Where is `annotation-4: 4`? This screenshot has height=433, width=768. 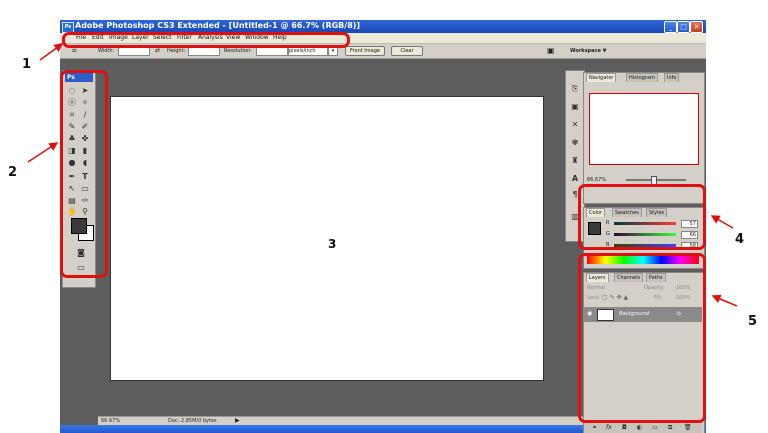
annotation-4: 4 is located at coordinates (740, 239).